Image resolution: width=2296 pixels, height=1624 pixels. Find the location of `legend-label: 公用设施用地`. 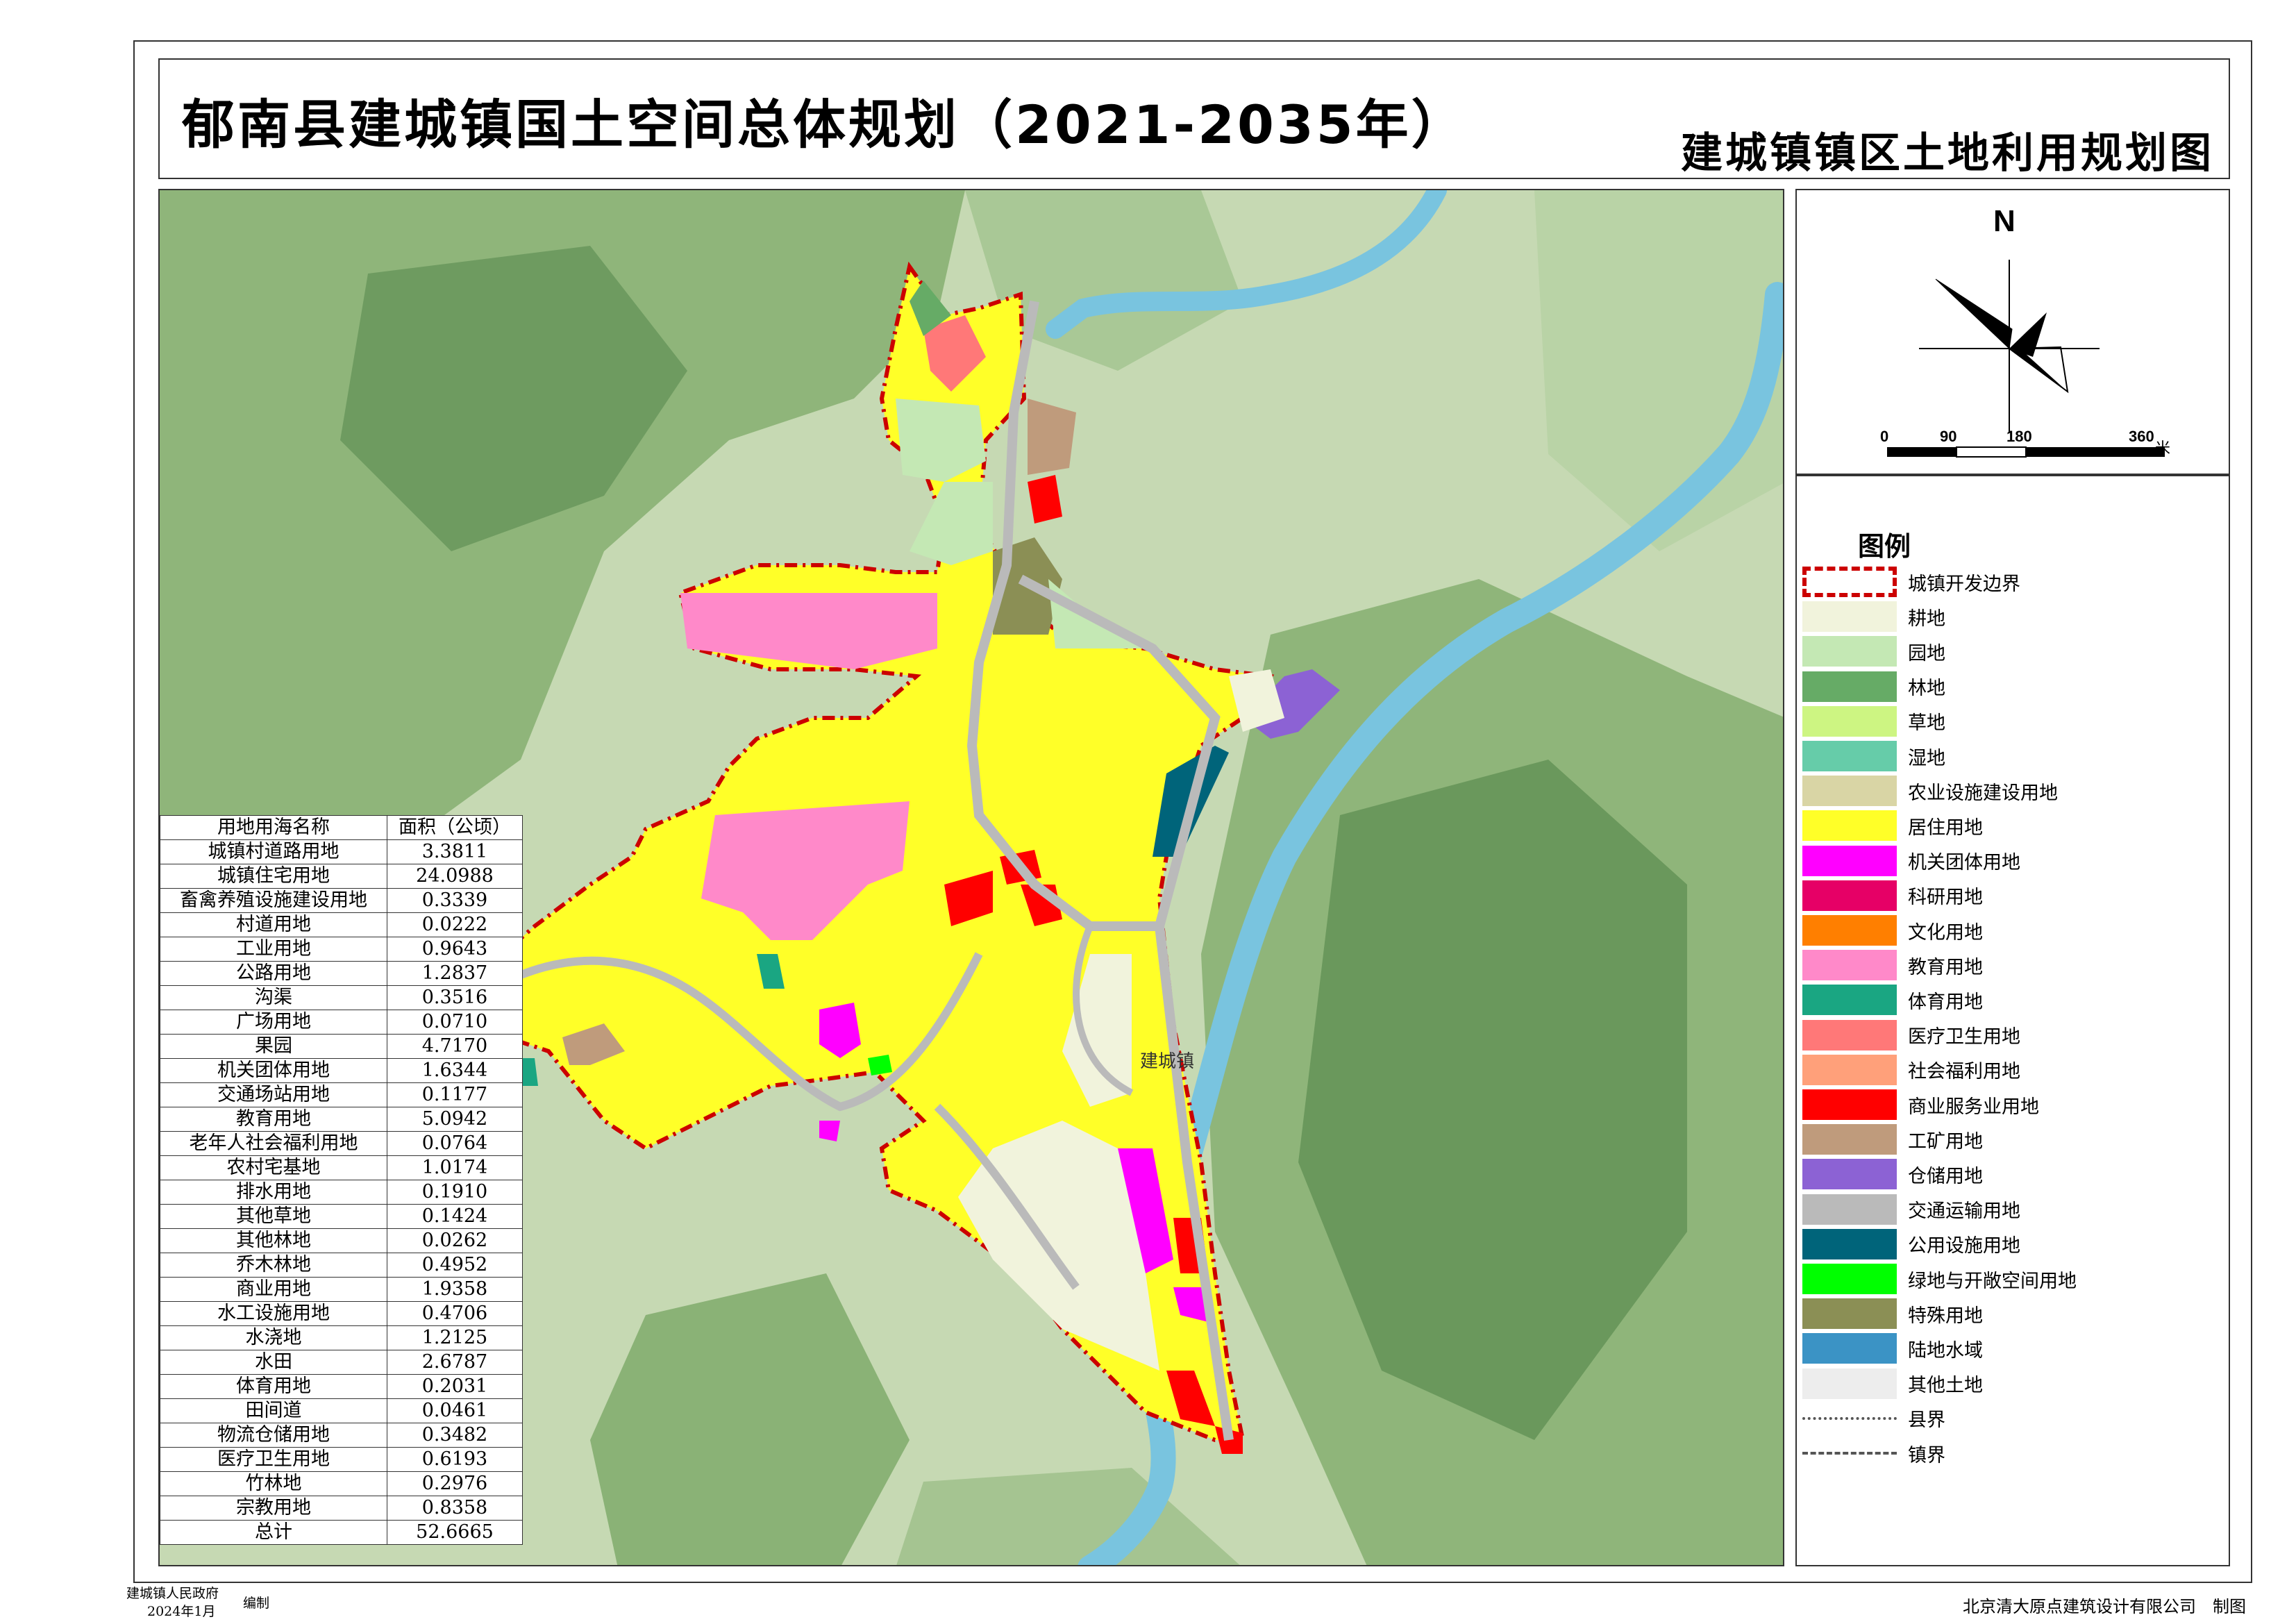

legend-label: 公用设施用地 is located at coordinates (1964, 1246).